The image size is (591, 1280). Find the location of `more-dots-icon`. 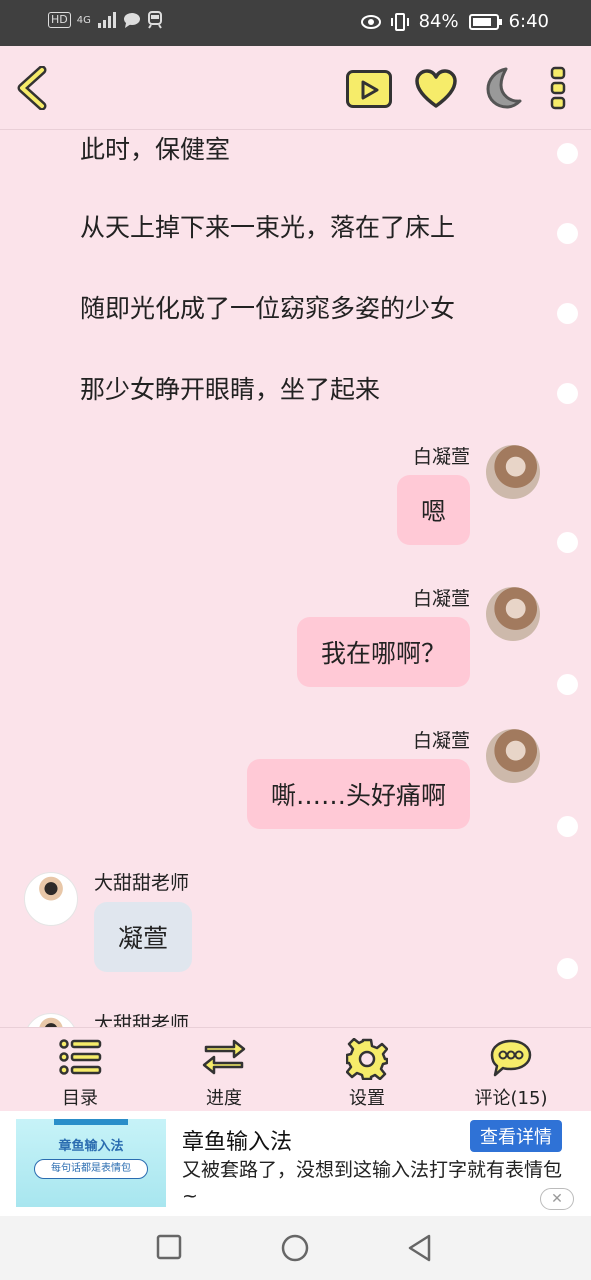

more-dots-icon is located at coordinates (558, 88).